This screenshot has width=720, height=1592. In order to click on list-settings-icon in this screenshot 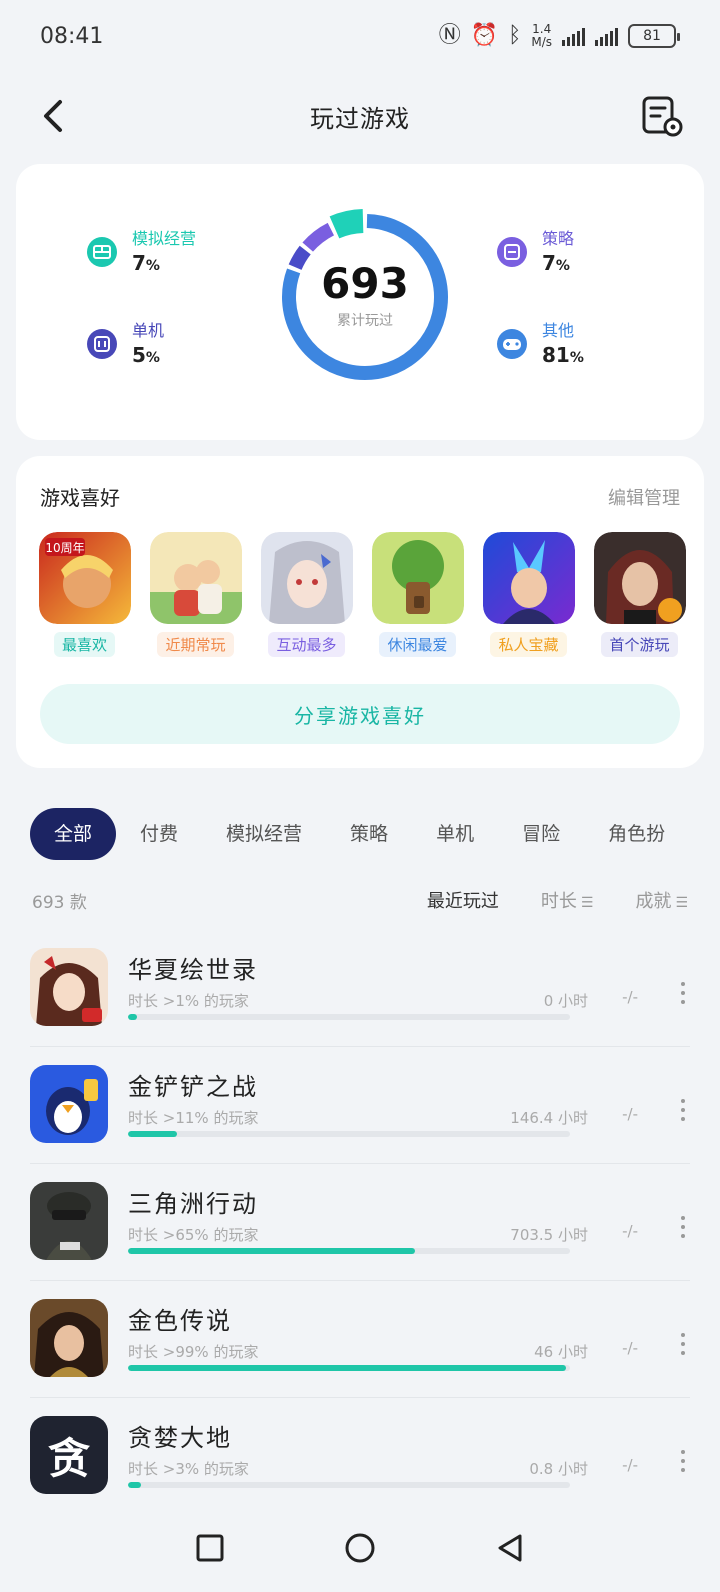, I will do `click(662, 116)`.